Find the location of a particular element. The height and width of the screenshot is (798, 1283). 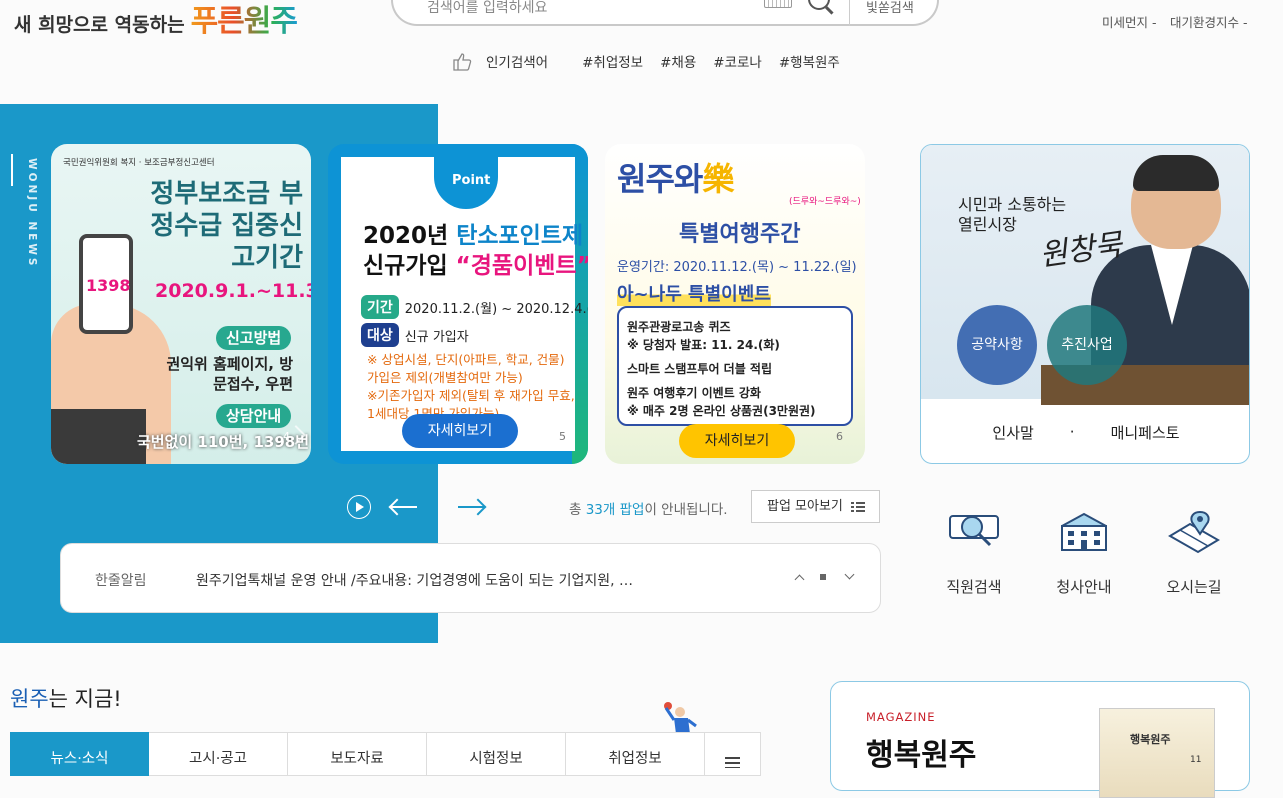

popular-keywords: 인기검색어 #취업정보 #채용 #코로나 #행복원주 is located at coordinates (646, 61).